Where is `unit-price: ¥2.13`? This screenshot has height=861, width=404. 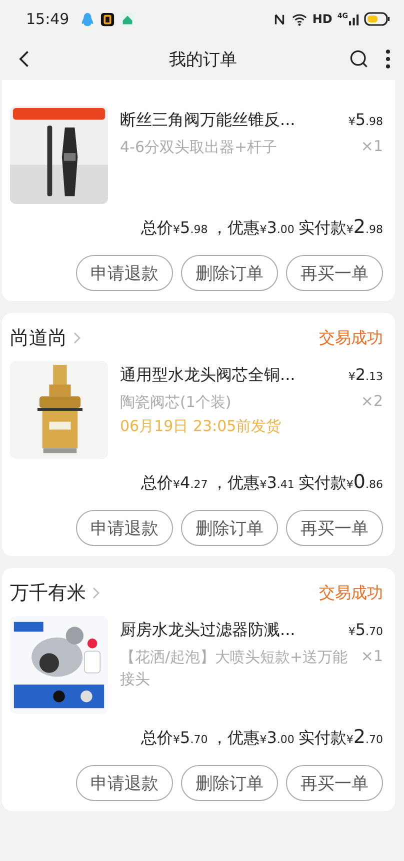
unit-price: ¥2.13 is located at coordinates (365, 374).